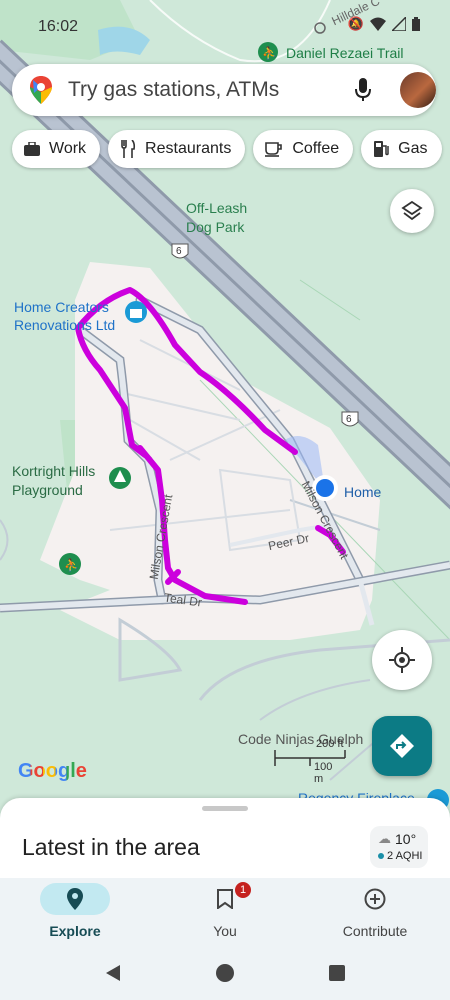 The height and width of the screenshot is (1000, 450). I want to click on explore-pin-icon, so click(75, 899).